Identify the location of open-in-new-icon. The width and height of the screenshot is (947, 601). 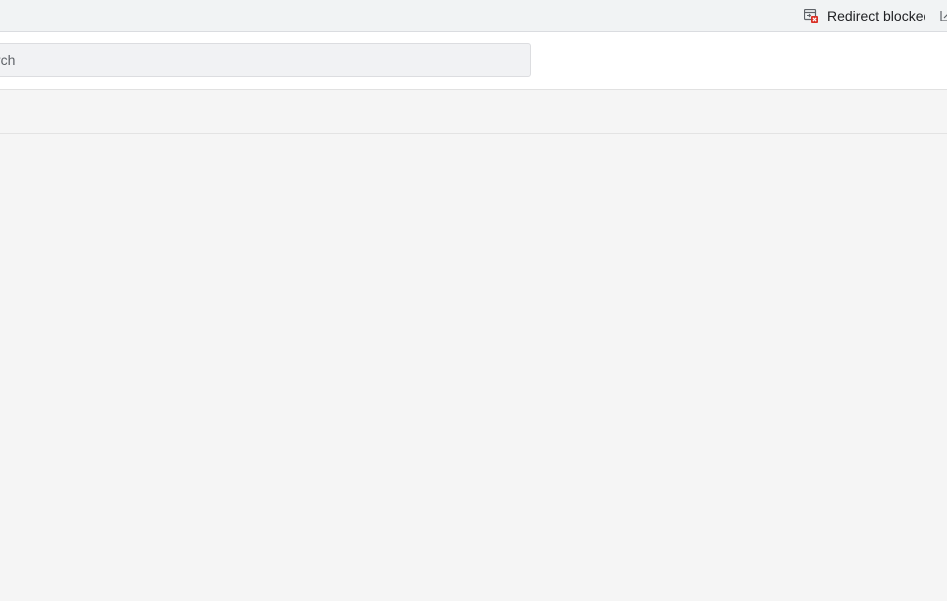
(943, 15).